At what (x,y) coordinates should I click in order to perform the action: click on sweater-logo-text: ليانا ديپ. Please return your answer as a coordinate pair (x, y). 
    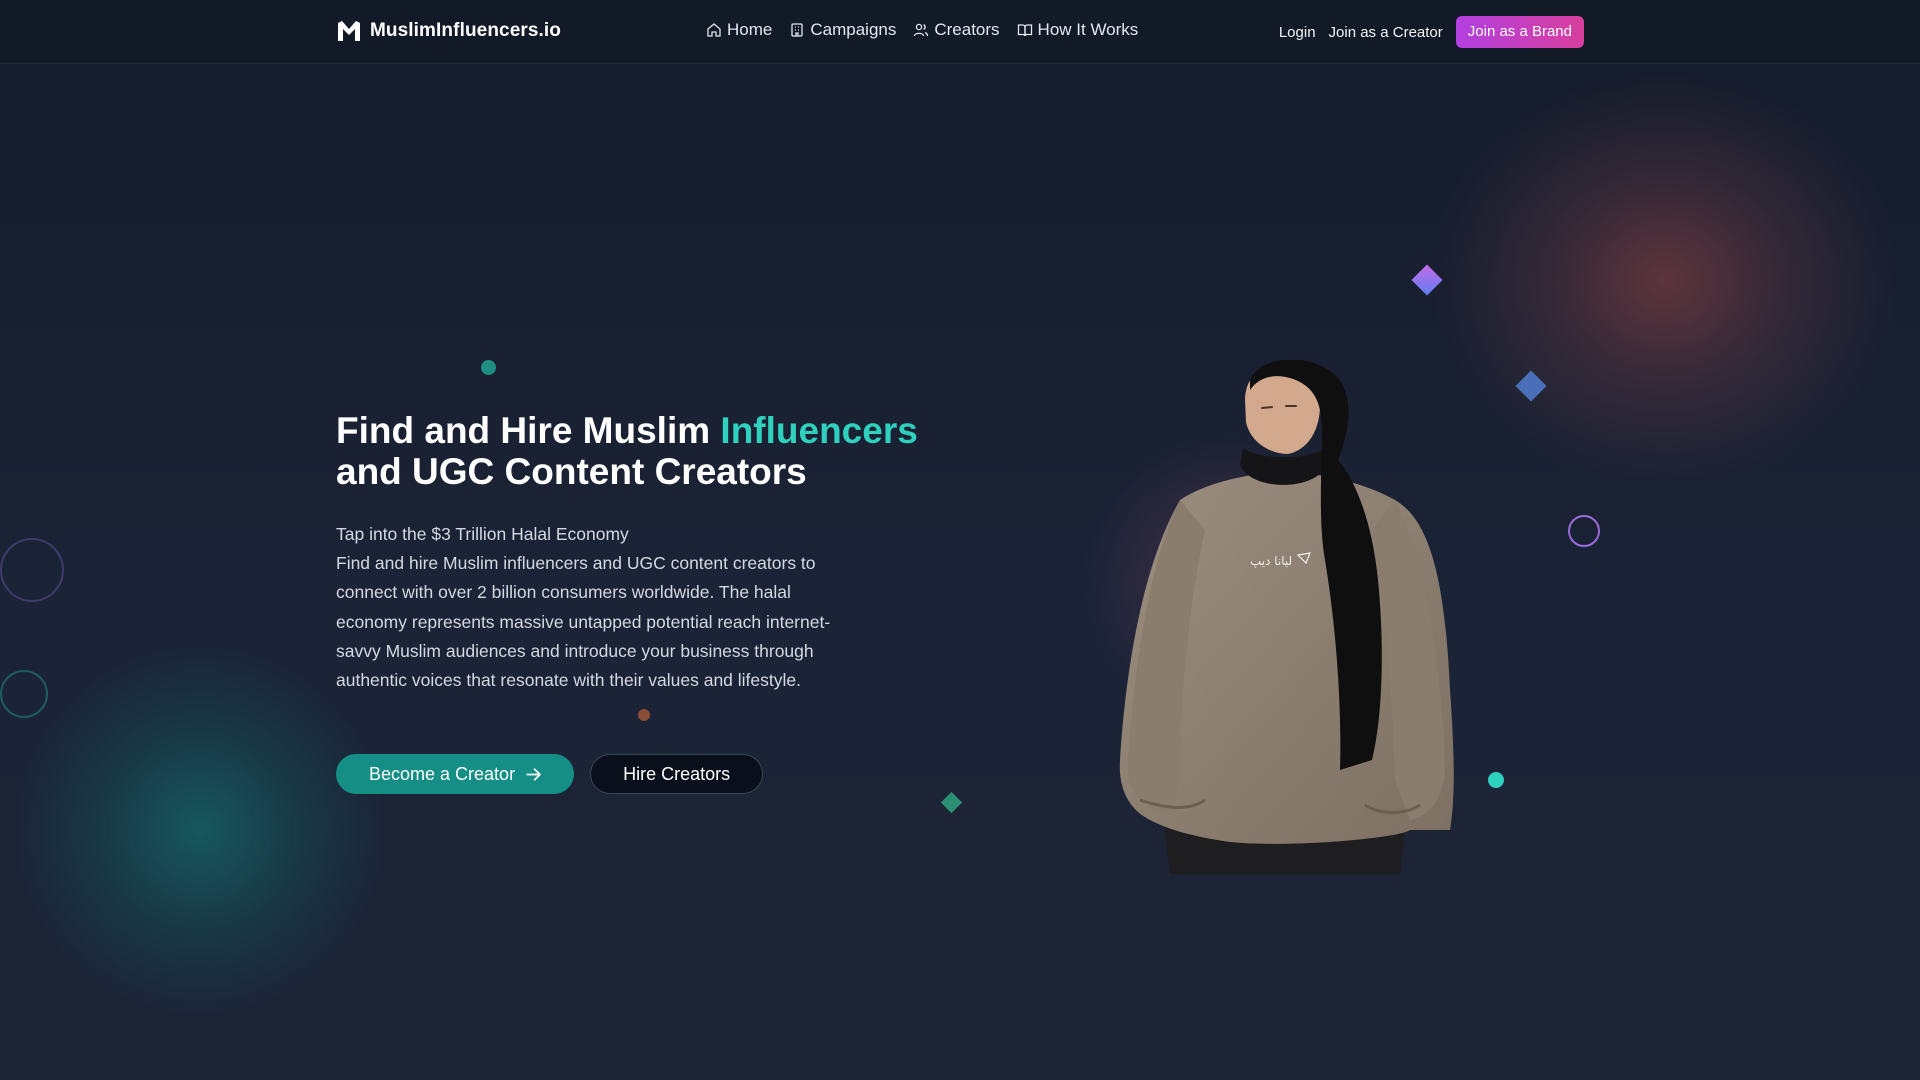
    Looking at the image, I should click on (1271, 561).